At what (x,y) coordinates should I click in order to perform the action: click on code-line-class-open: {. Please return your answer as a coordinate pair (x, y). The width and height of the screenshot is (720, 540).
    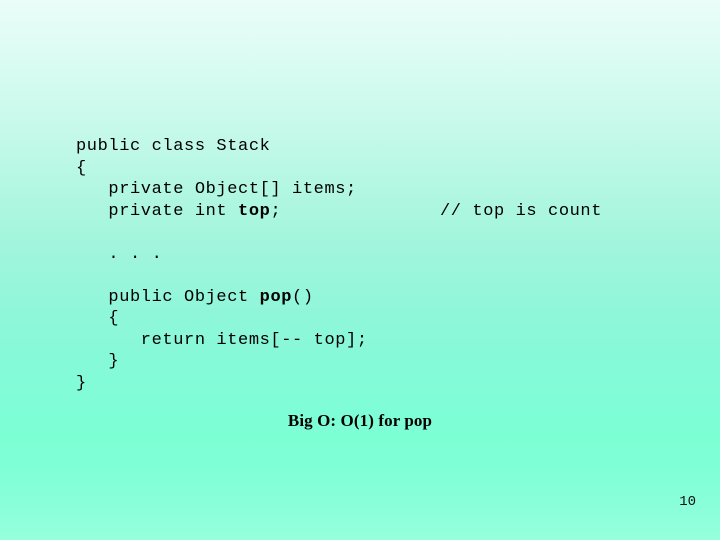
    Looking at the image, I should click on (81, 168).